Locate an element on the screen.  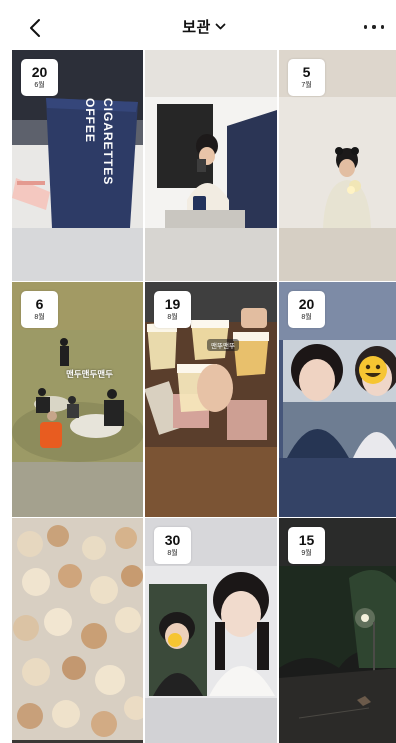
story-tile-5: 맨뚜맨뚜 19 8월 is located at coordinates (211, 399).